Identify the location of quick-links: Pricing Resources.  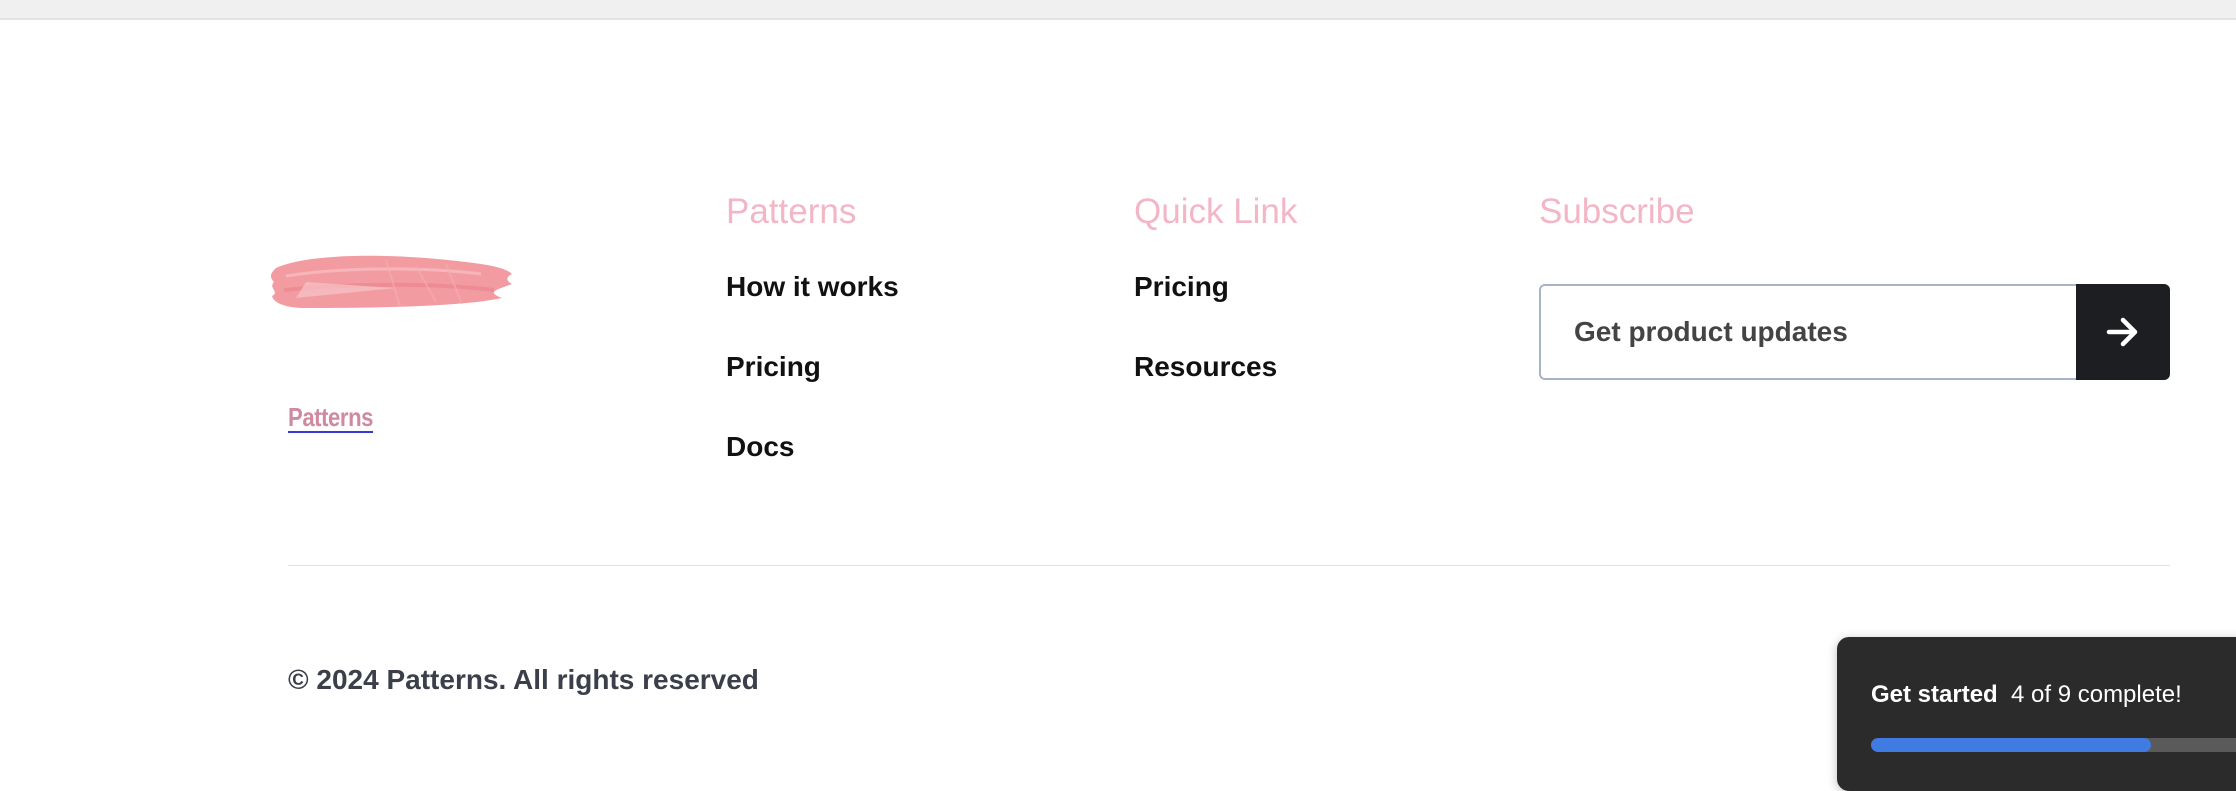
(1215, 352).